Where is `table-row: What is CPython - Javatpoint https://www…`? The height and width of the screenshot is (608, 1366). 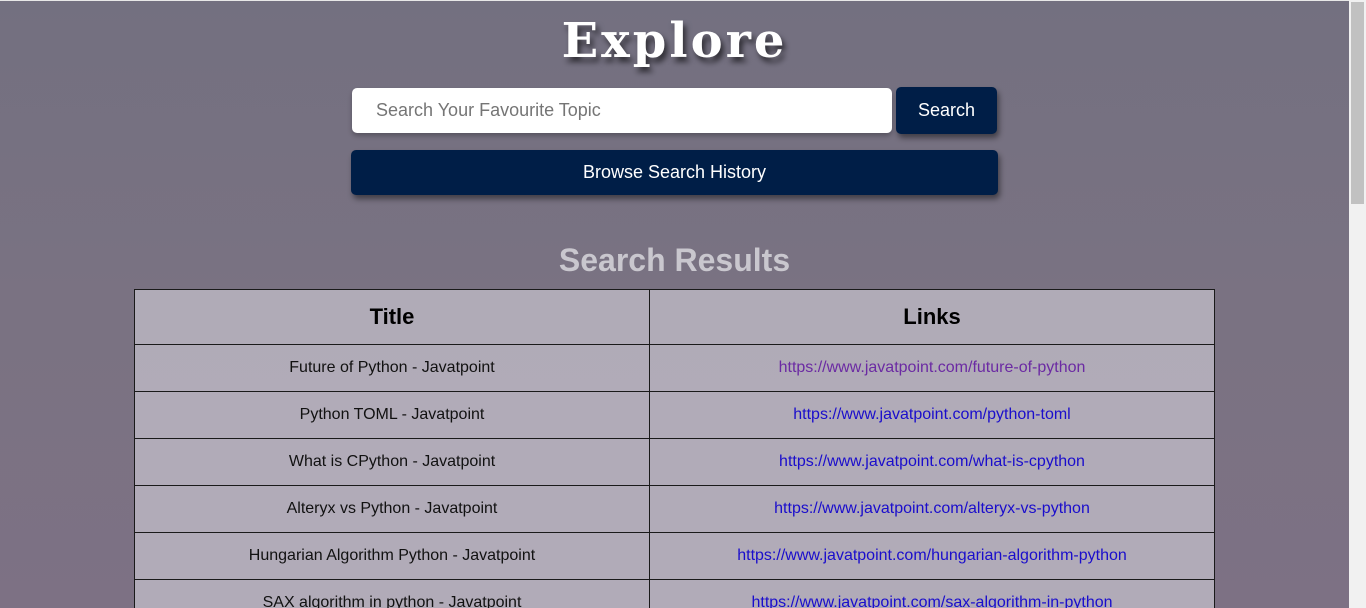 table-row: What is CPython - Javatpoint https://www… is located at coordinates (674, 462).